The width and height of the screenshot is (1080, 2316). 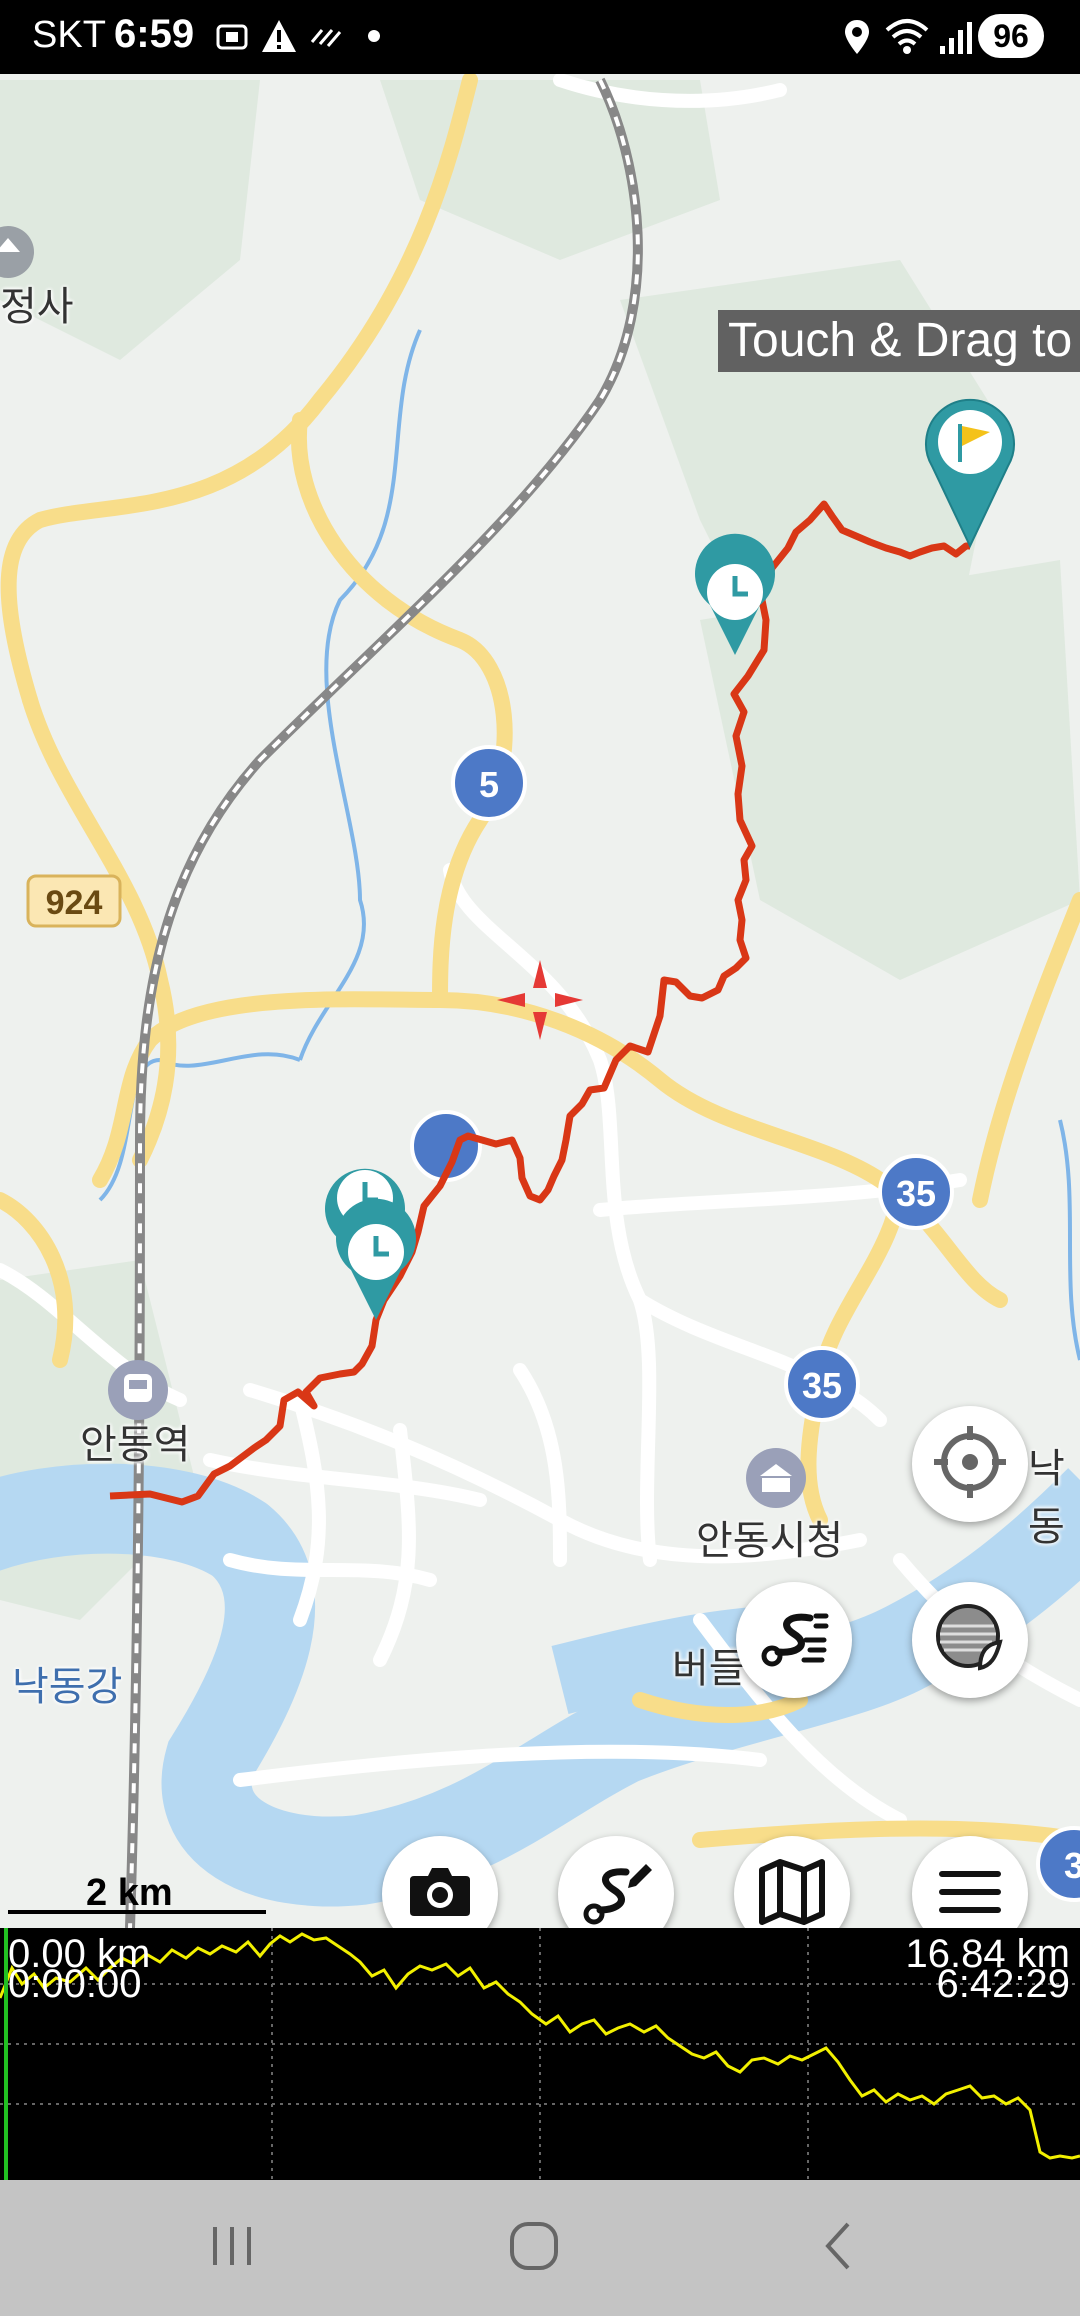 What do you see at coordinates (232, 38) in the screenshot?
I see `screenshot-icon` at bounding box center [232, 38].